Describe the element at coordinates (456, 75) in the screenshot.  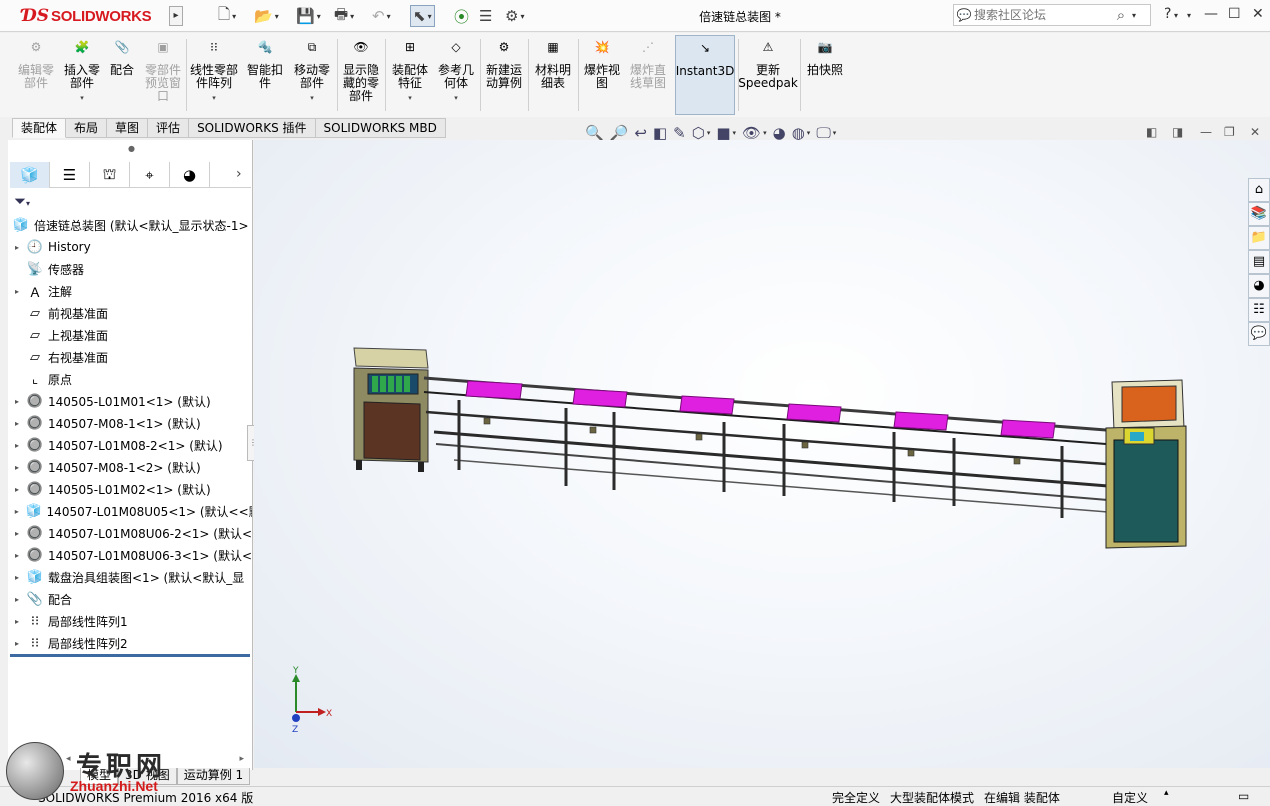
I see `reference-geometry-button: ◇ 参考几 何体 ▾` at that location.